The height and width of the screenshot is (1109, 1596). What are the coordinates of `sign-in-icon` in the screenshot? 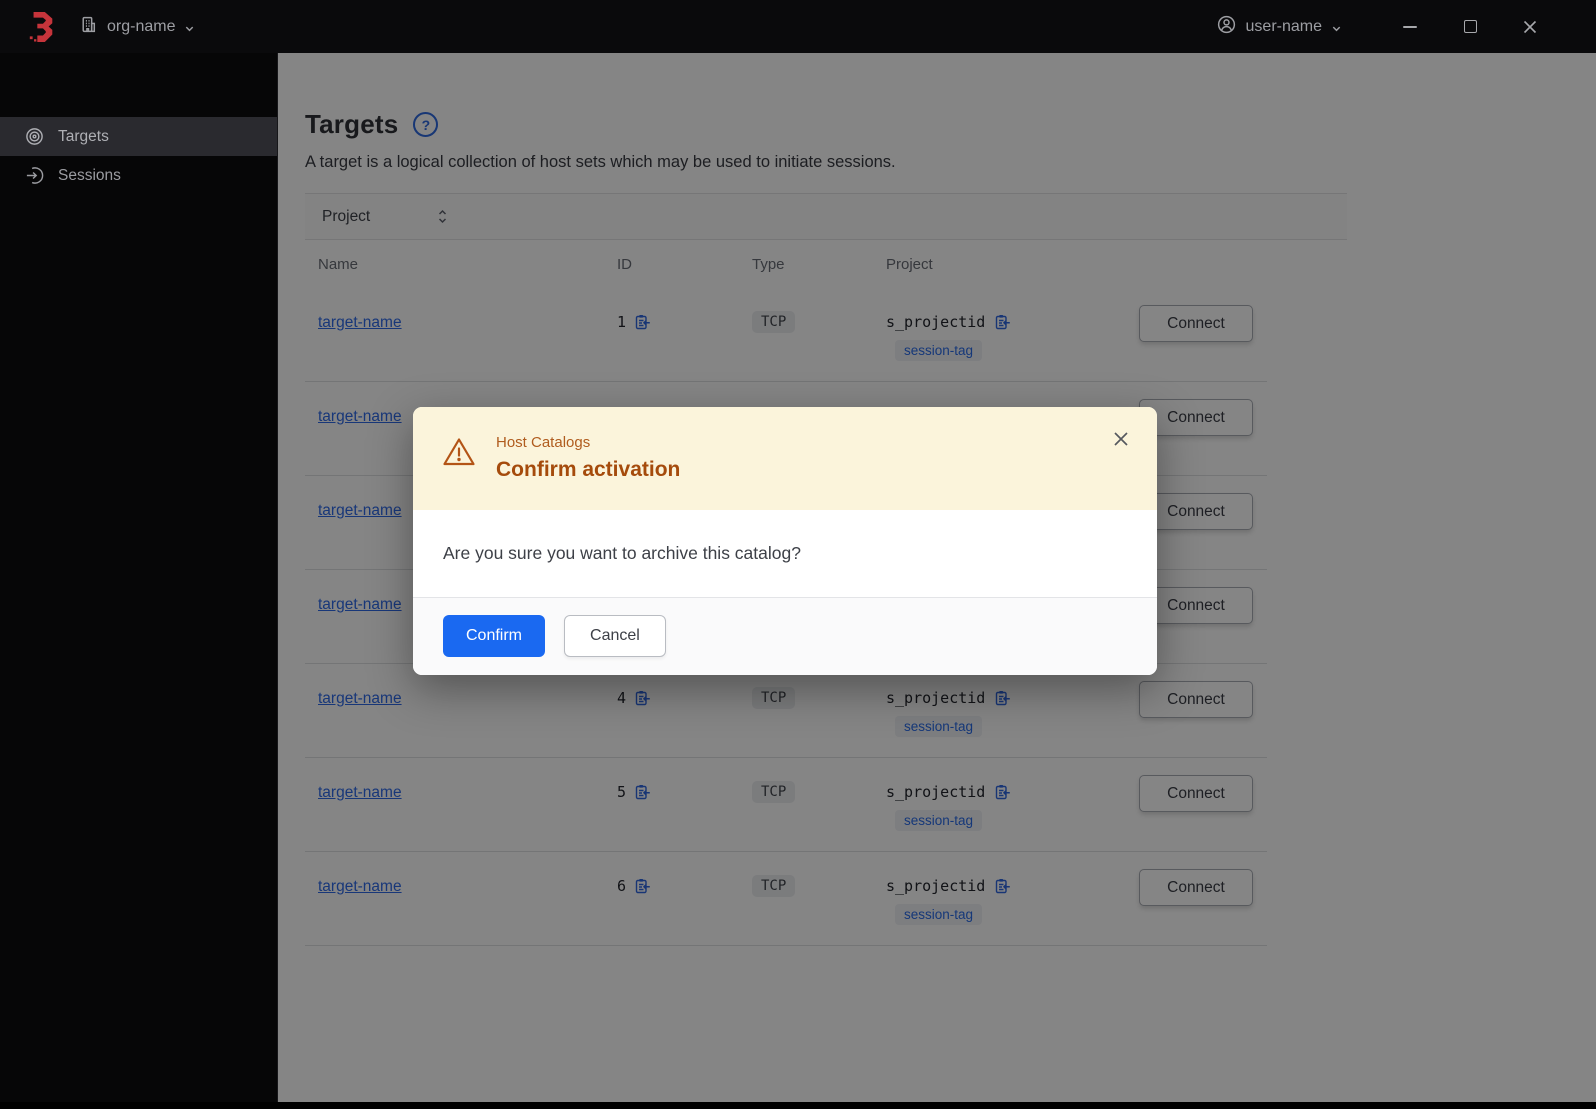 It's located at (35, 175).